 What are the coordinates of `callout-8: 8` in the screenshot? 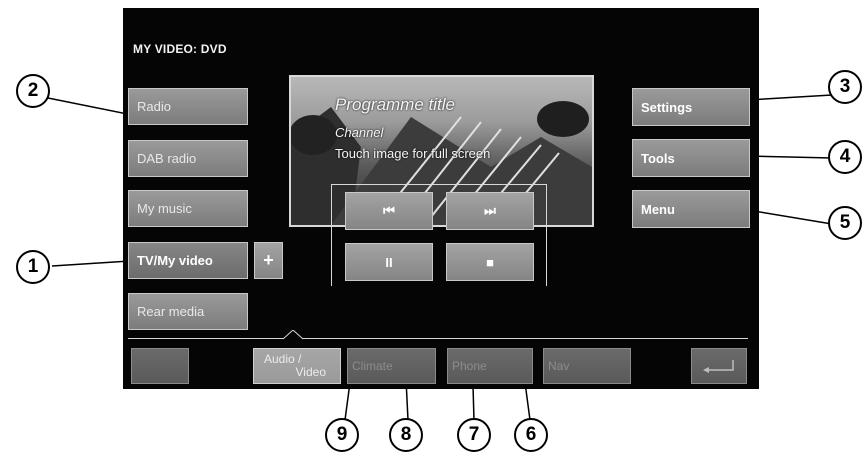 It's located at (406, 435).